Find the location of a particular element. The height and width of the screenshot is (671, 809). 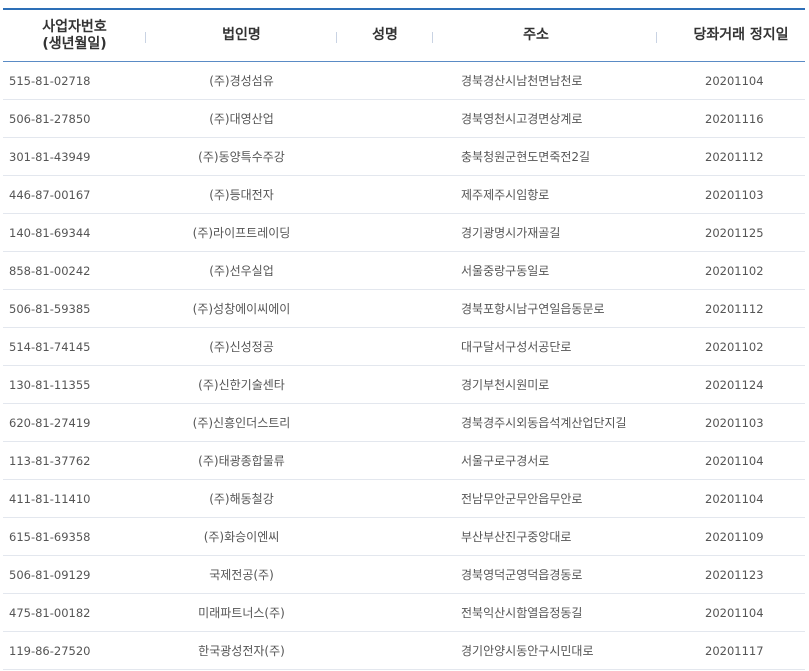

cell-corp-name: (주)성창에이씨에이 is located at coordinates (241, 308).